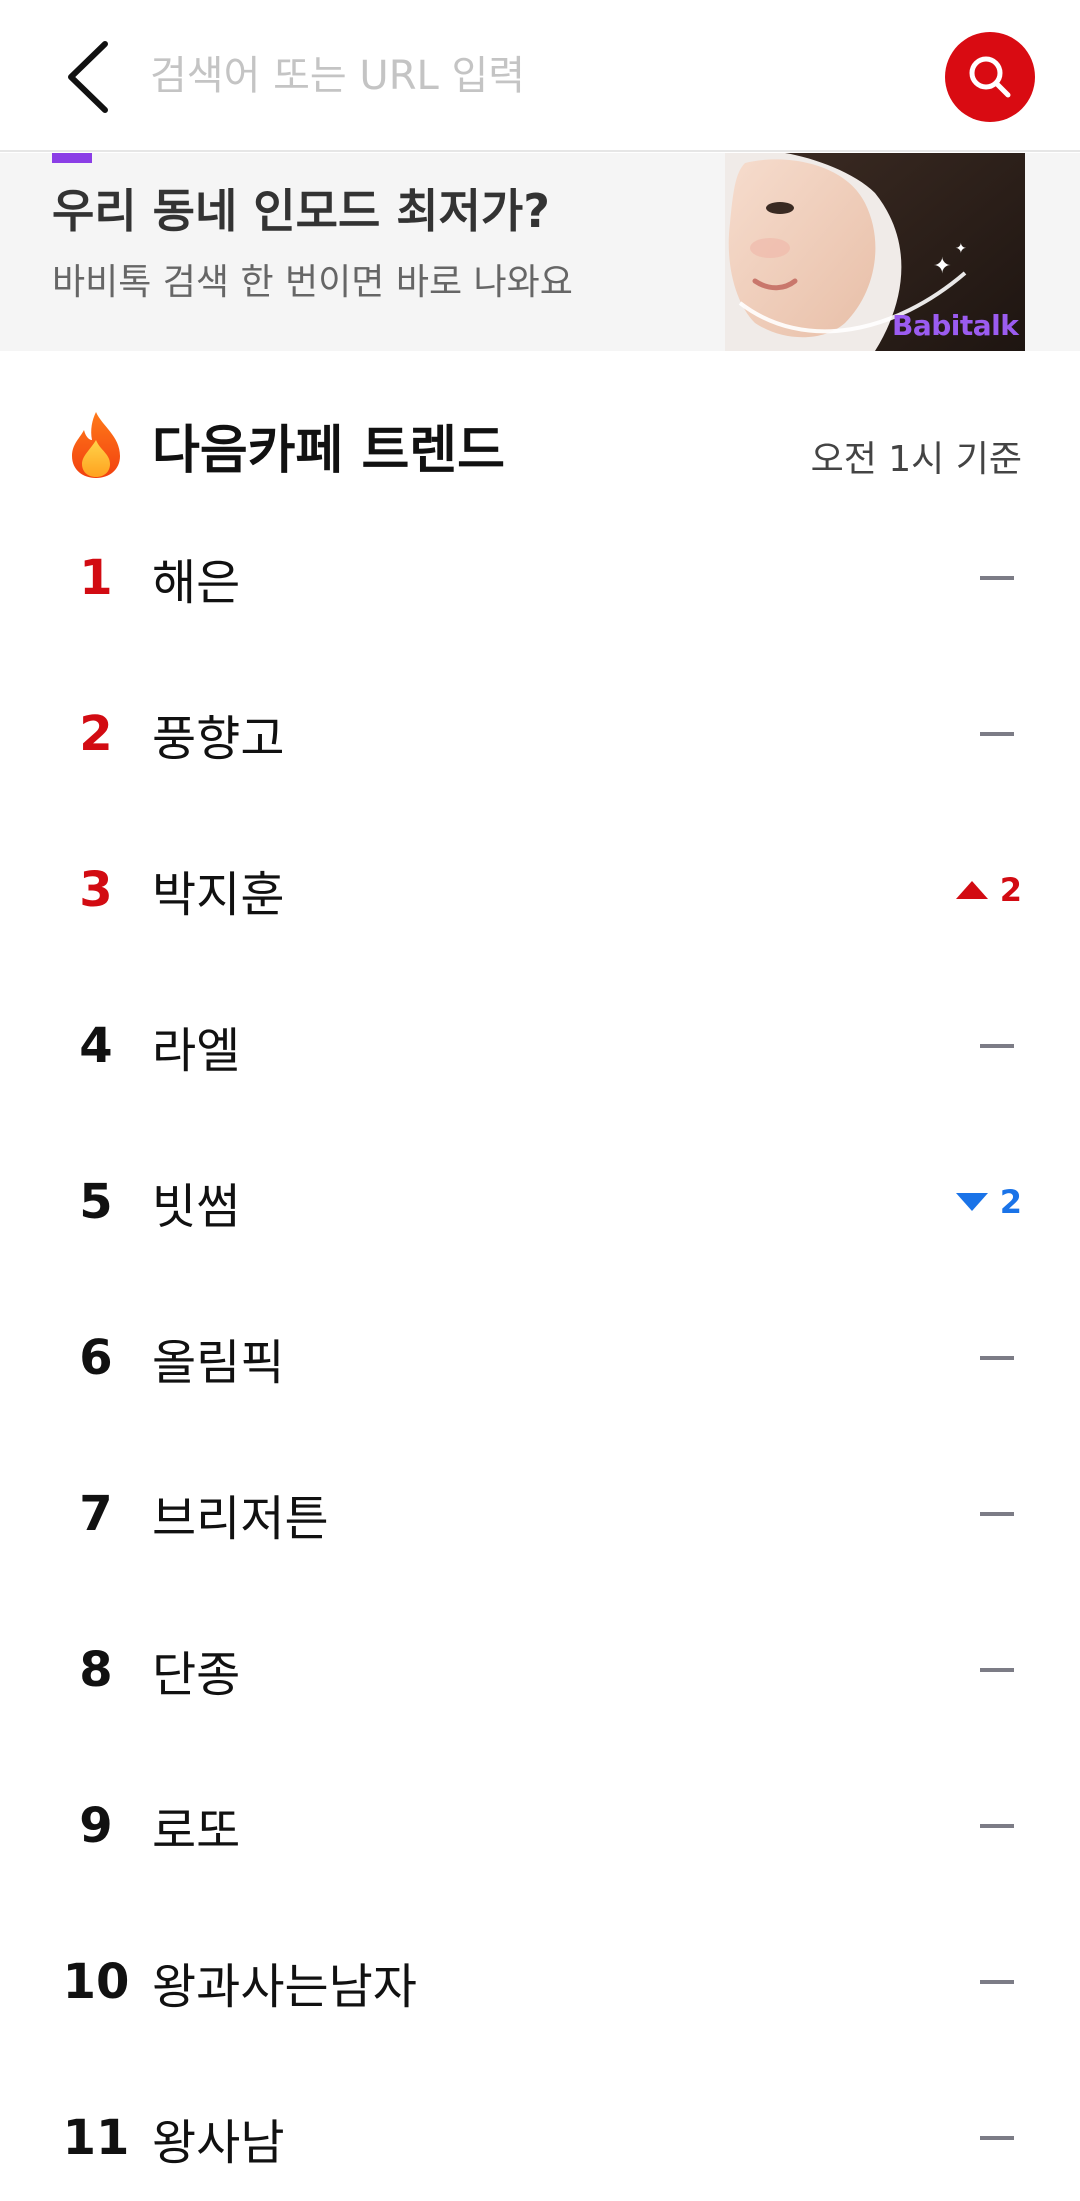 This screenshot has height=2201, width=1080. What do you see at coordinates (196, 583) in the screenshot?
I see `trend-keyword: 해은` at bounding box center [196, 583].